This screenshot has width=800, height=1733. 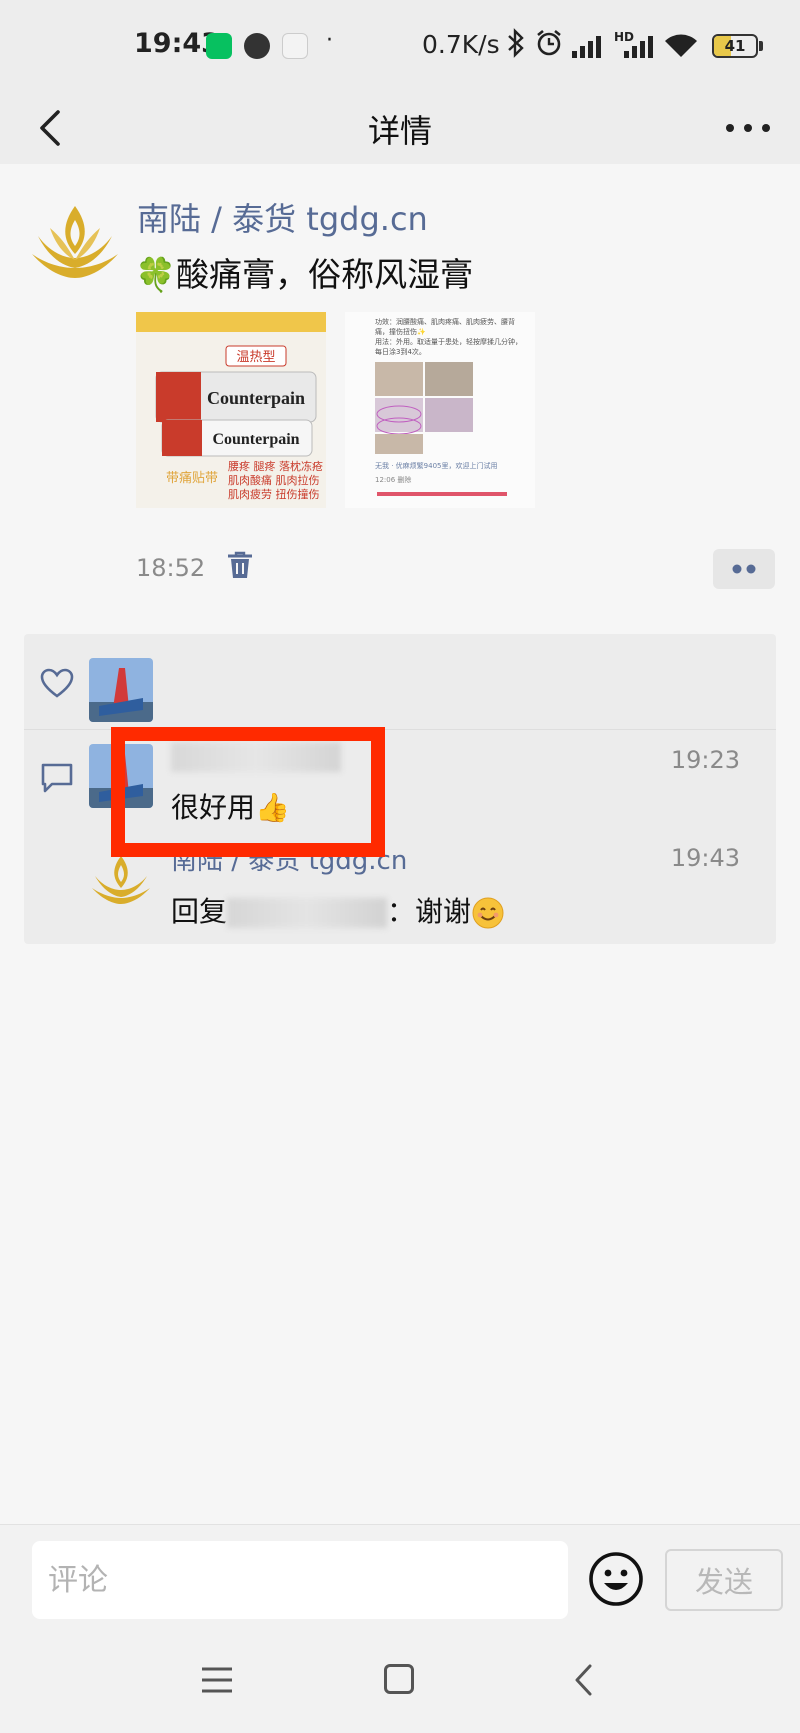 What do you see at coordinates (461, 44) in the screenshot?
I see `network-speed: 0.7K/s` at bounding box center [461, 44].